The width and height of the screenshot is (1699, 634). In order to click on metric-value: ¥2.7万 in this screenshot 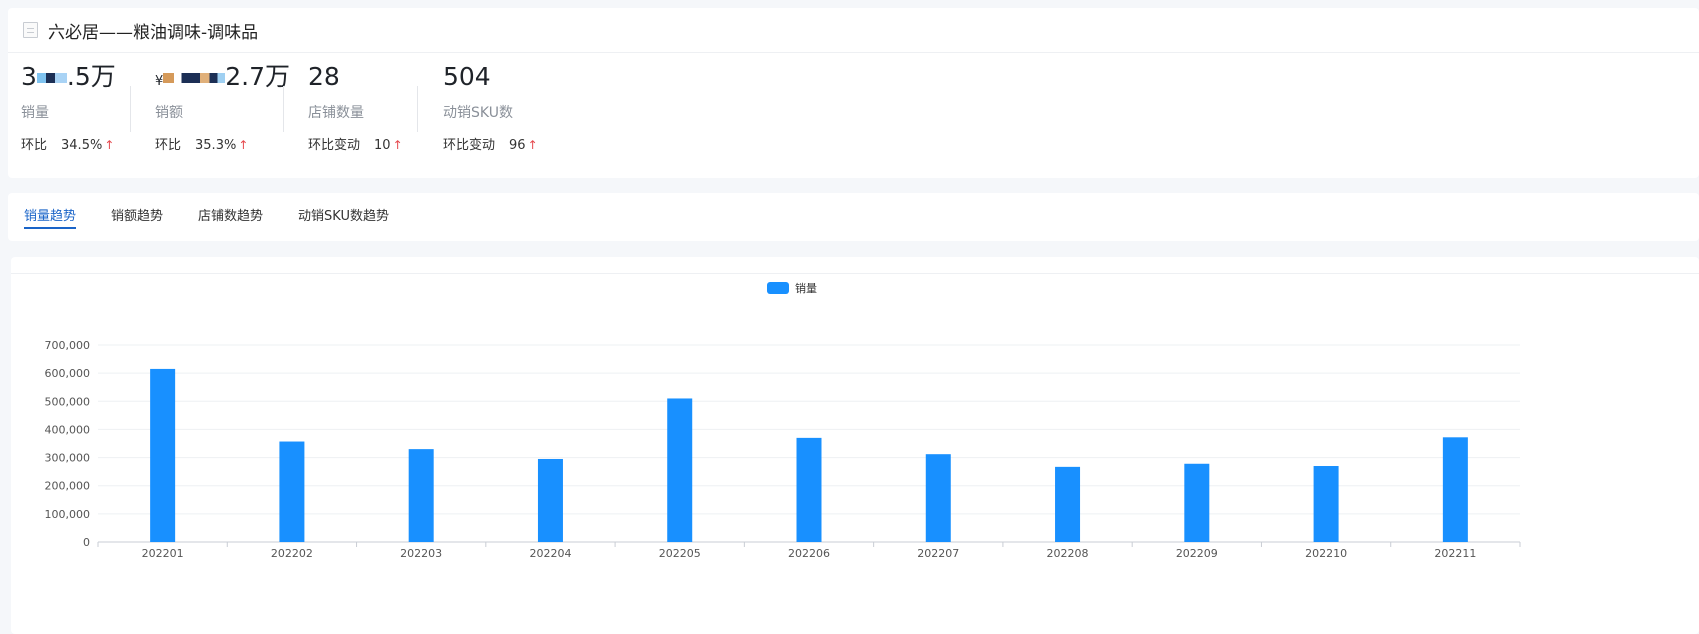, I will do `click(223, 76)`.